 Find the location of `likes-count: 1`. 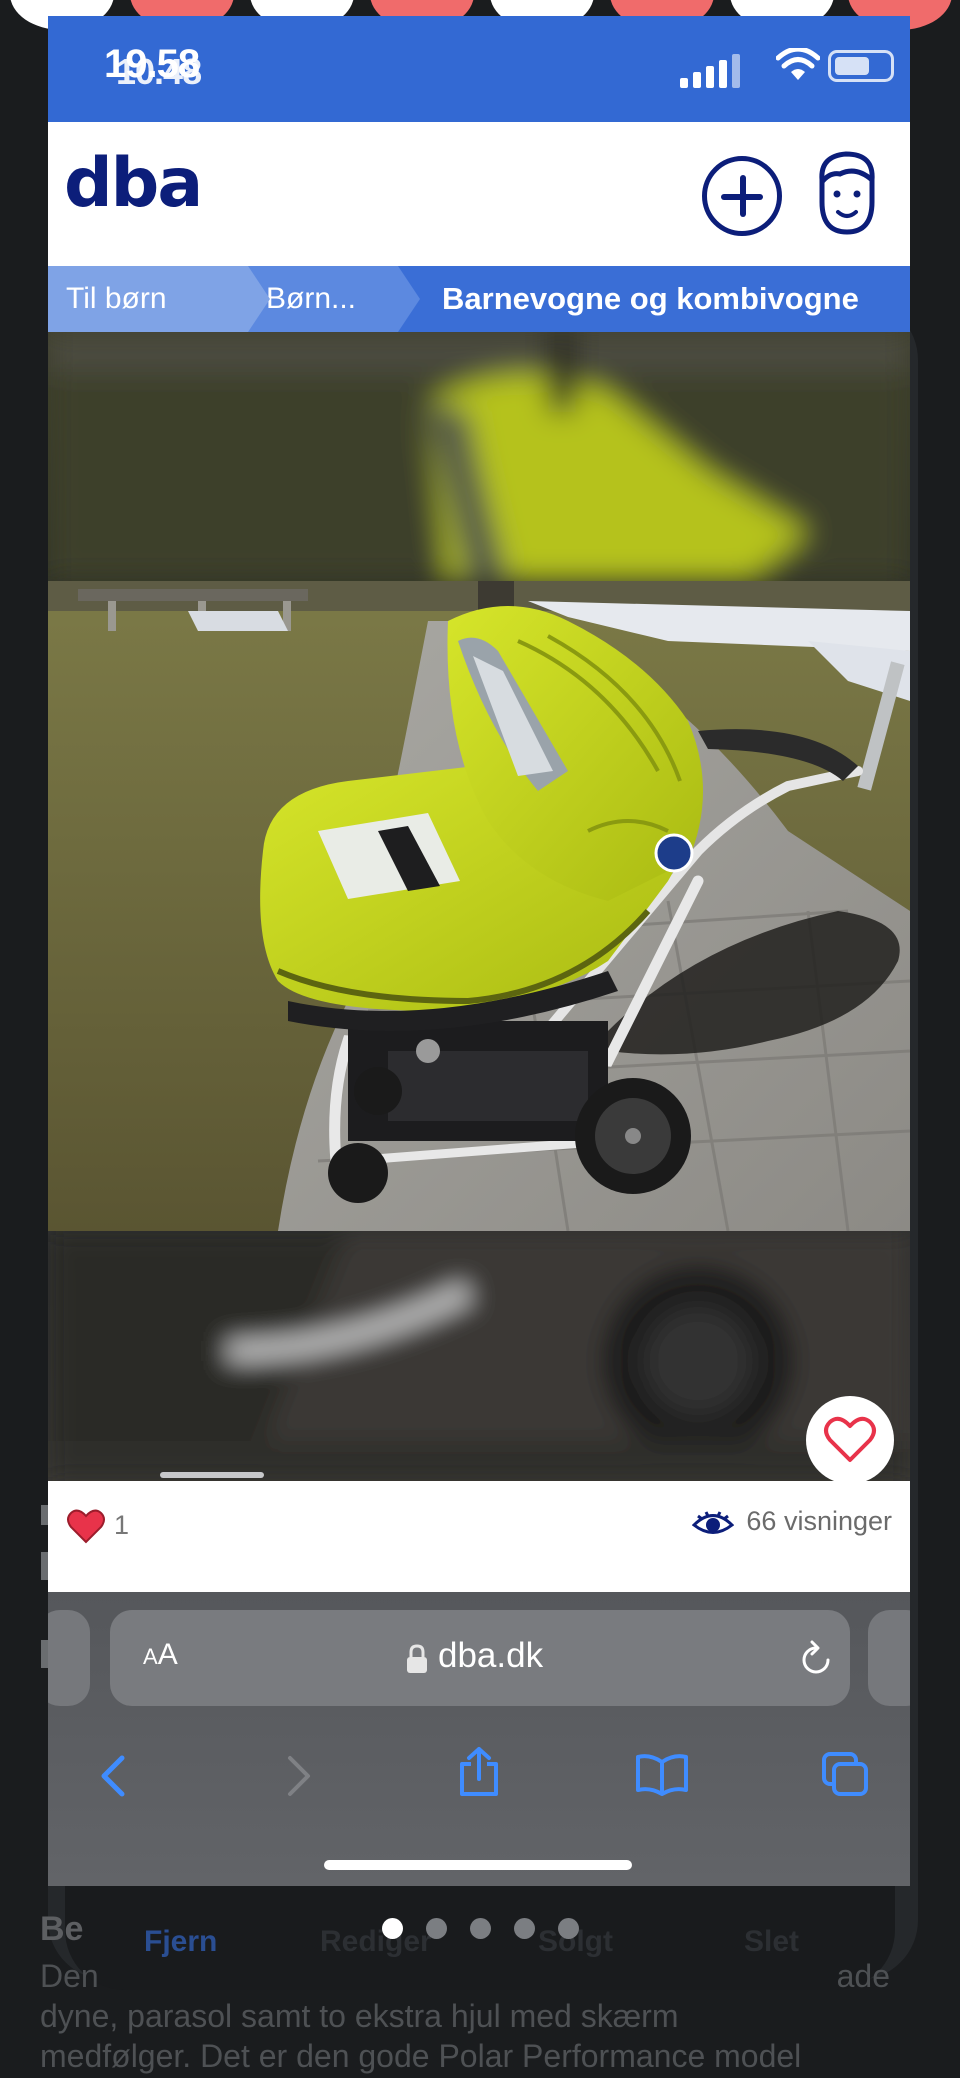

likes-count: 1 is located at coordinates (122, 1525).